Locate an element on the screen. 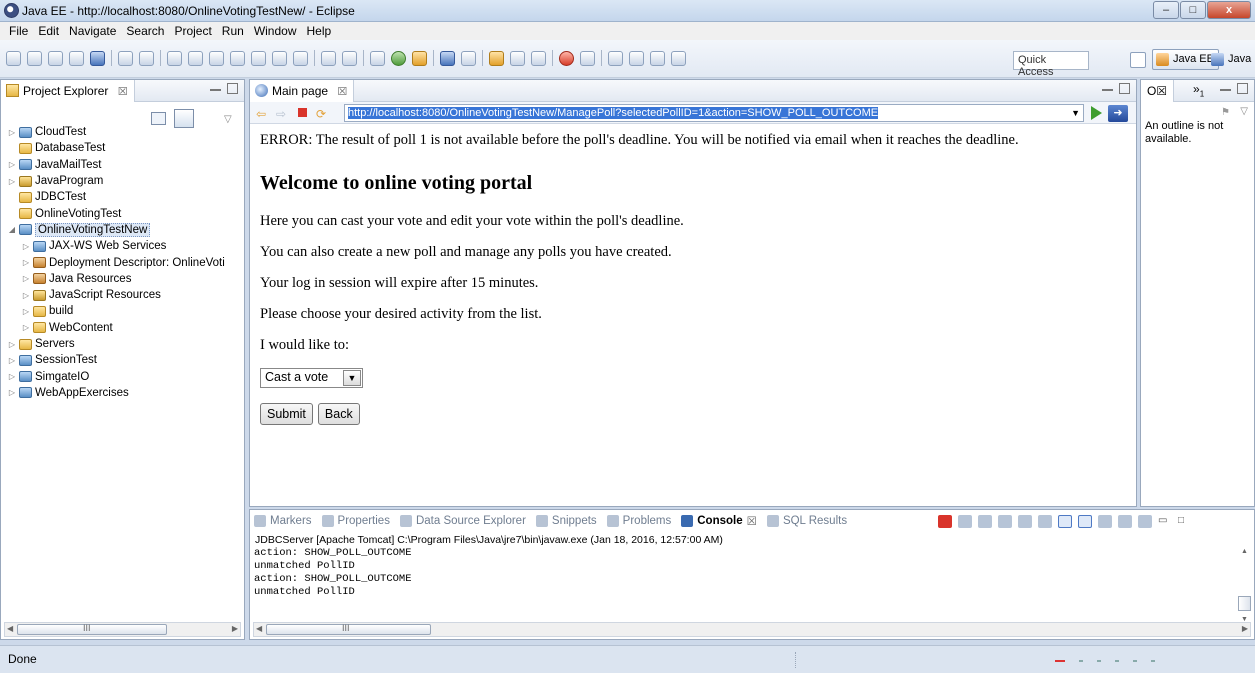 This screenshot has width=1255, height=673. tree-item-databasetest: DatabaseTest is located at coordinates (116, 148).